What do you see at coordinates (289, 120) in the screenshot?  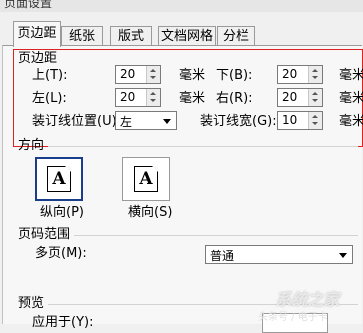 I see `gutter-value: 10` at bounding box center [289, 120].